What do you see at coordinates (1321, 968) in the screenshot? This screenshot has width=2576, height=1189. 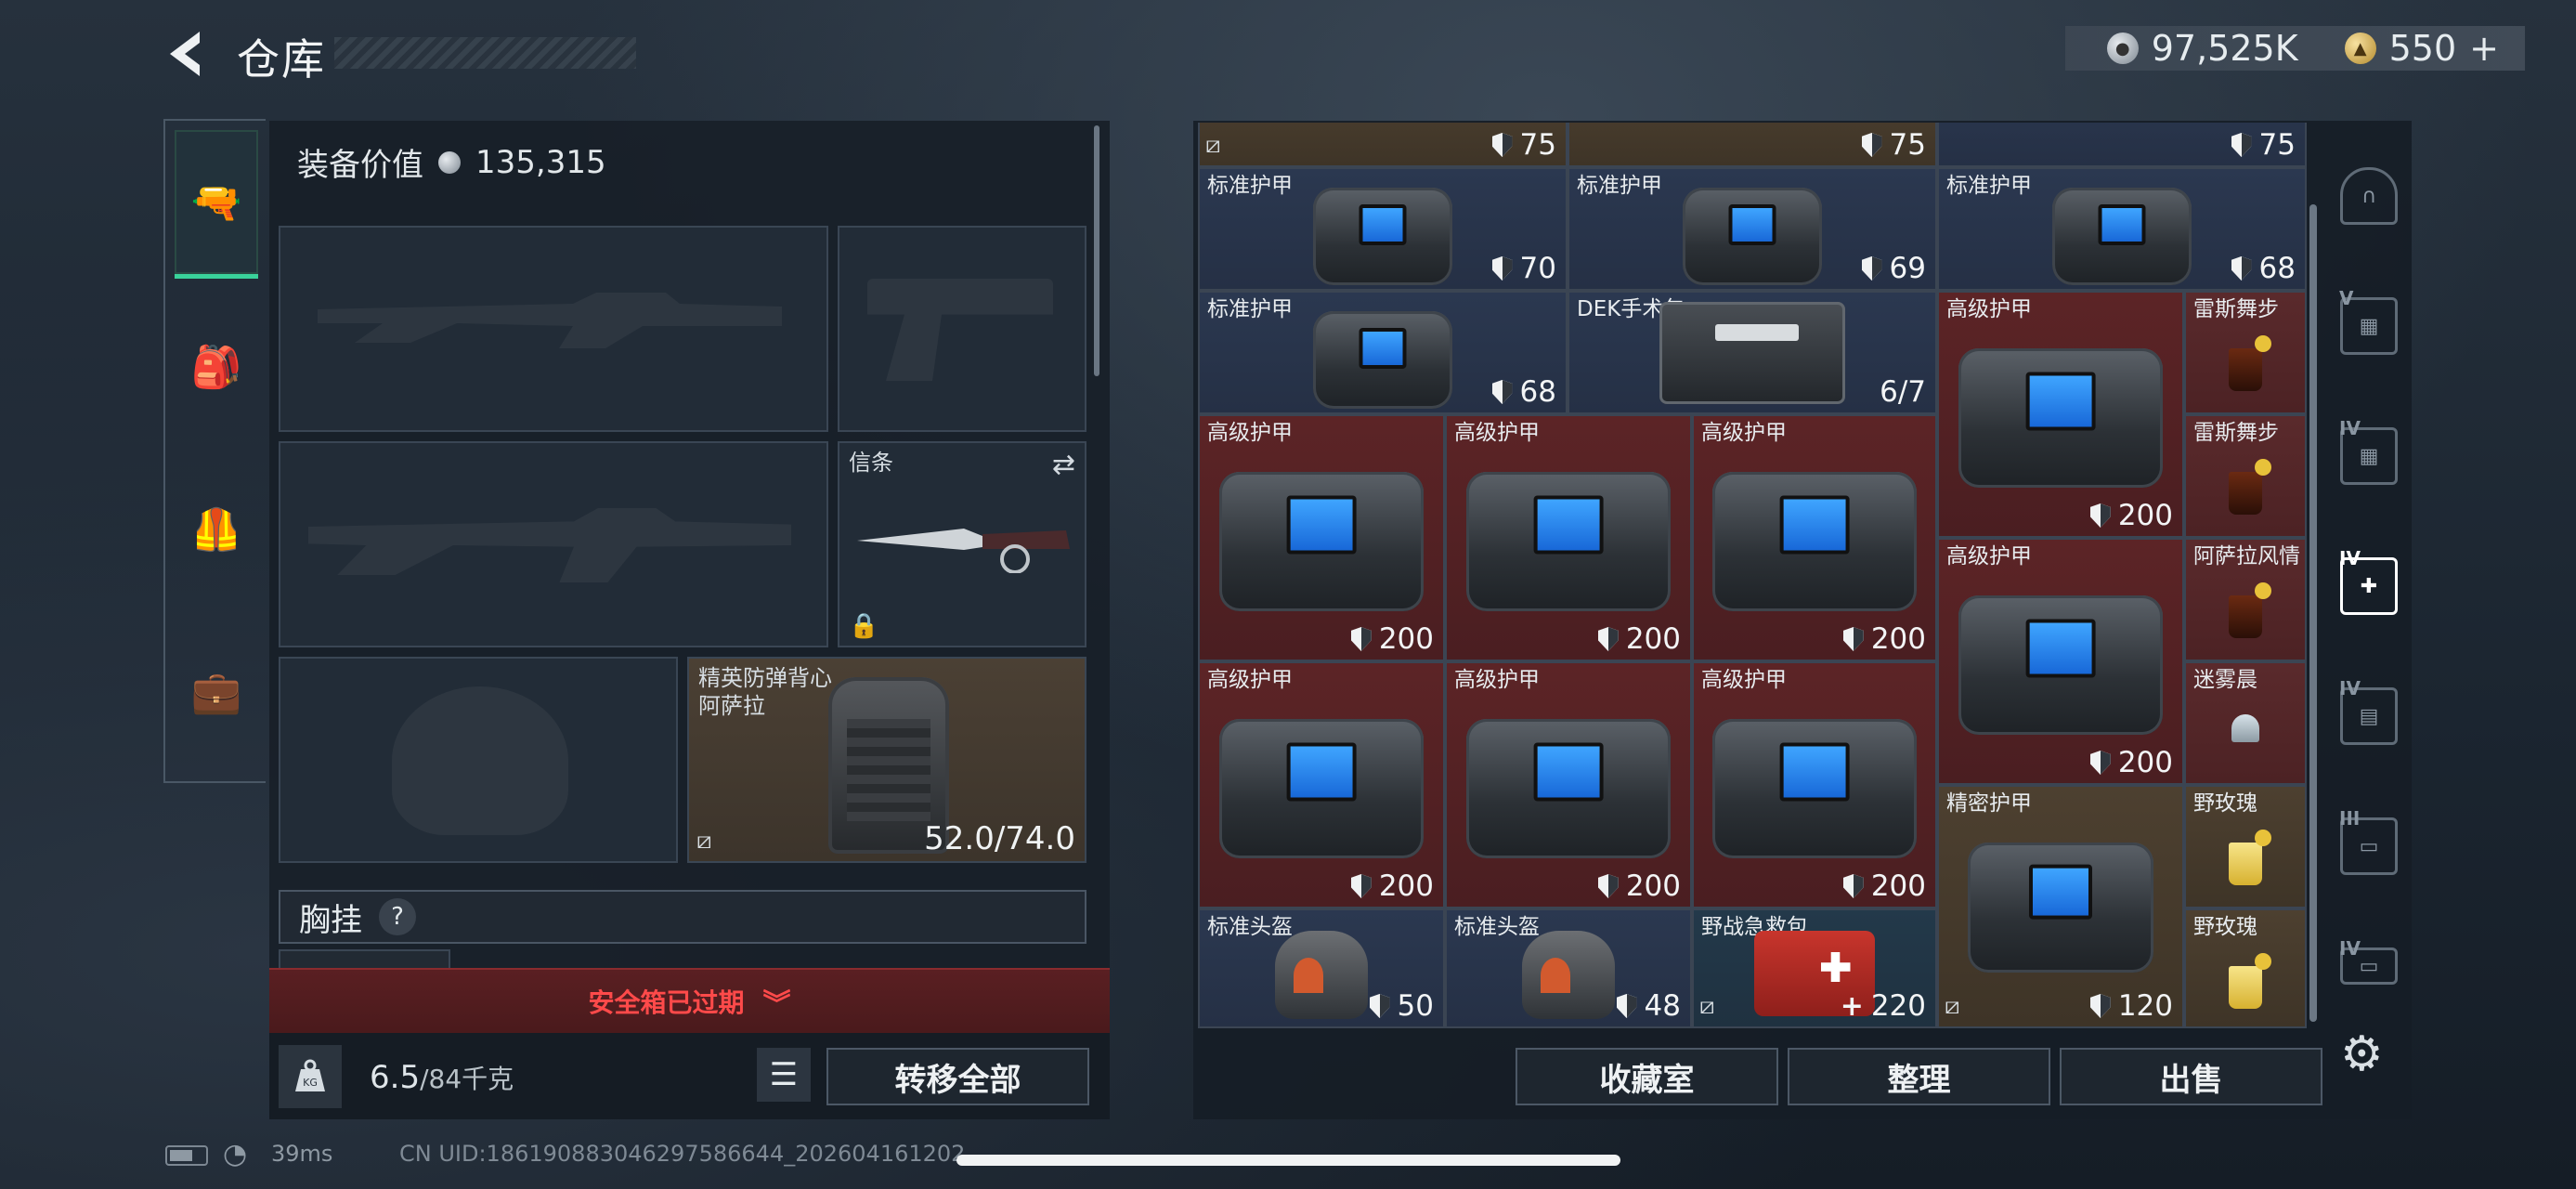 I see `inventory-item: 标准头盔 50` at bounding box center [1321, 968].